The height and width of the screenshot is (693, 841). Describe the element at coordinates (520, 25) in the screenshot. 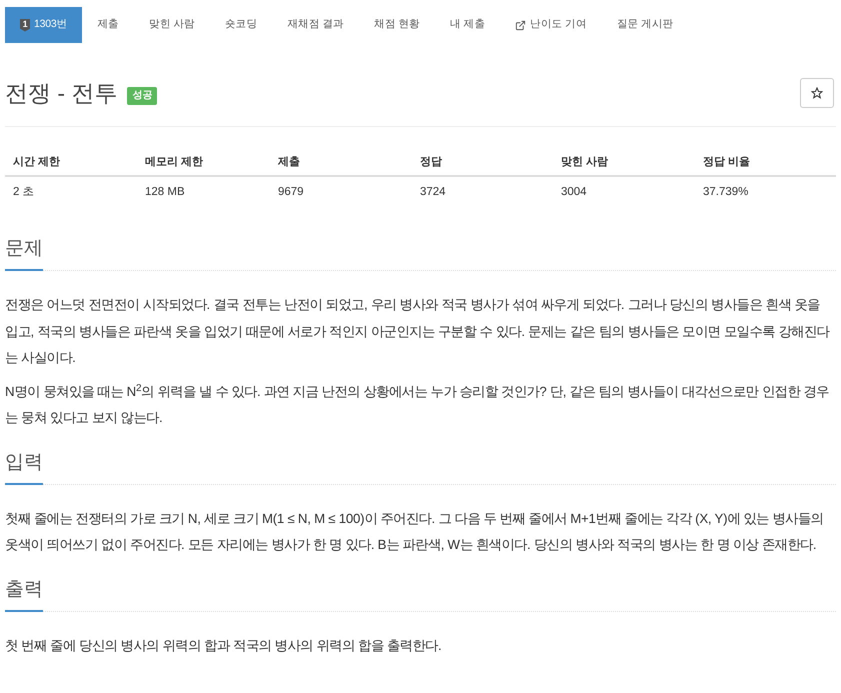

I see `external-link-icon` at that location.